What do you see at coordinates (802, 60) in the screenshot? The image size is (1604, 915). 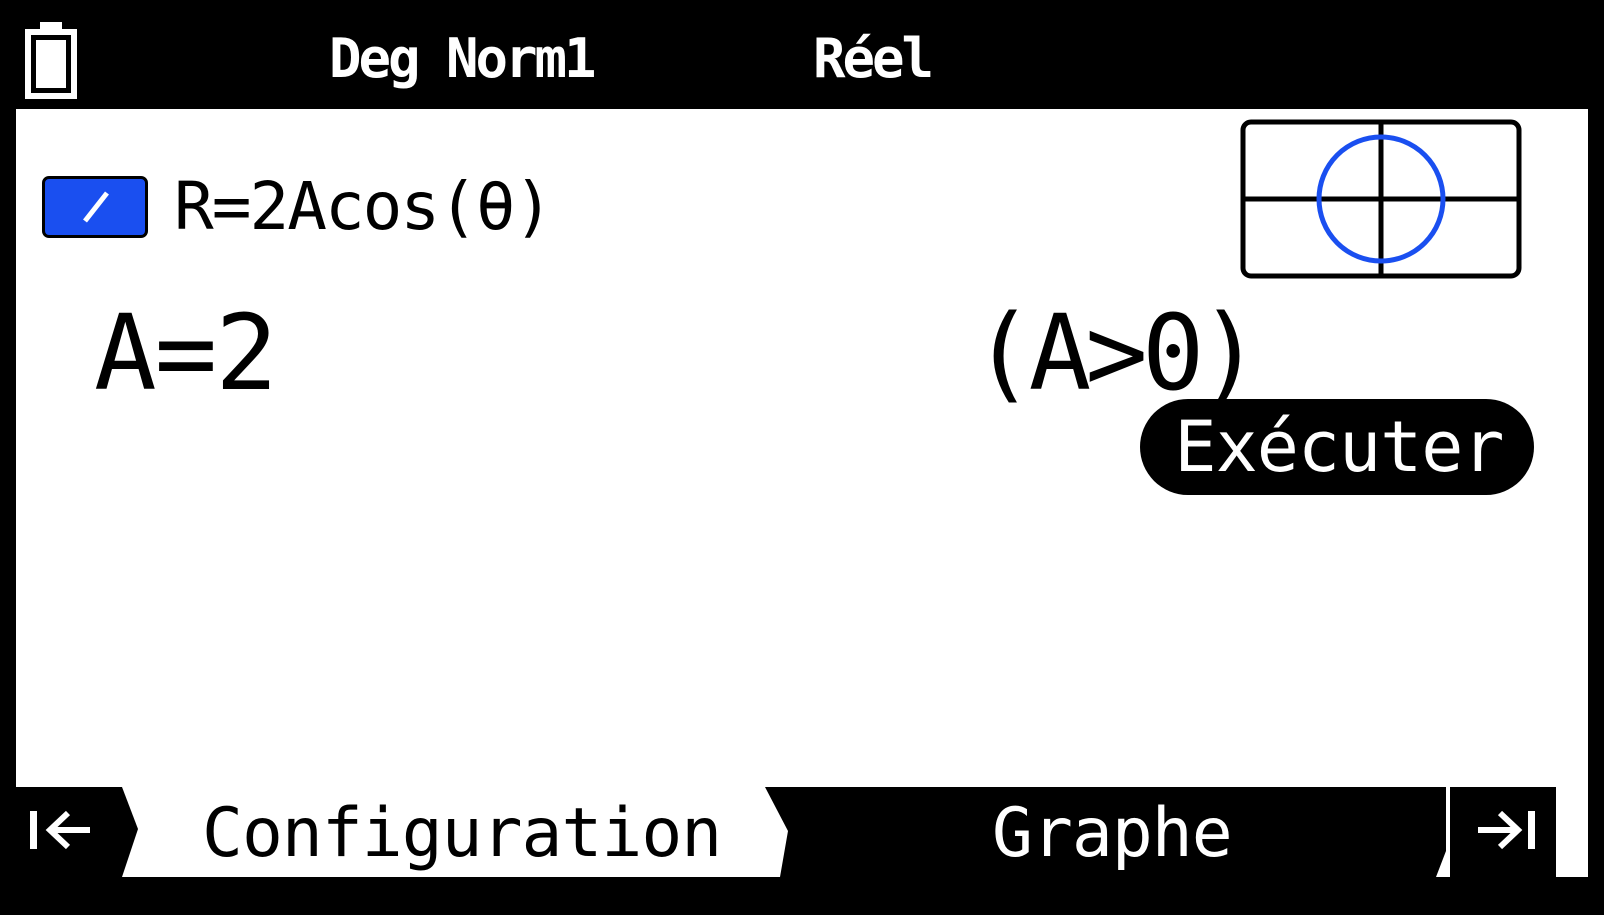 I see `status-bar: Deg Norm1 Réel` at bounding box center [802, 60].